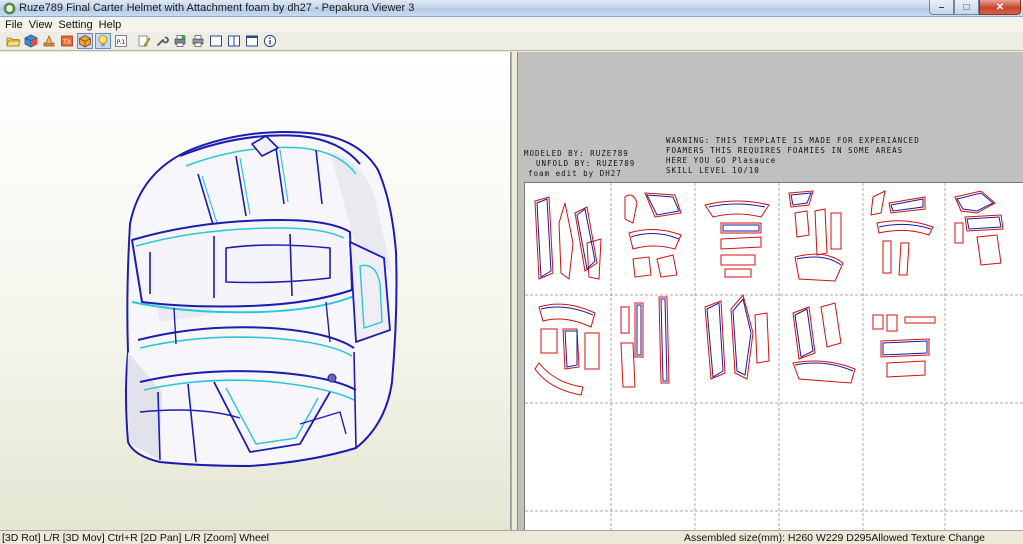 This screenshot has height=544, width=1023. I want to click on svg-text: TX, so click(66, 42).